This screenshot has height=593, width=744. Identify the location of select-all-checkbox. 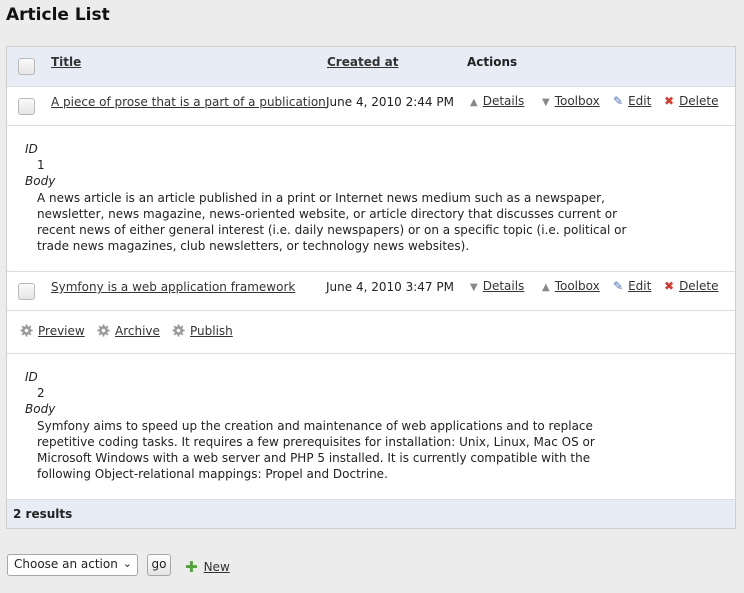
(26, 66).